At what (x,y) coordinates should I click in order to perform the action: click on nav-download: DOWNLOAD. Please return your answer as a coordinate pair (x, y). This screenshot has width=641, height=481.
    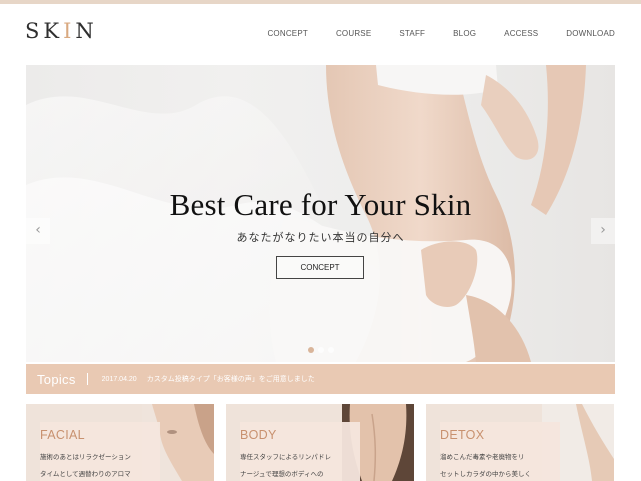
    Looking at the image, I should click on (590, 33).